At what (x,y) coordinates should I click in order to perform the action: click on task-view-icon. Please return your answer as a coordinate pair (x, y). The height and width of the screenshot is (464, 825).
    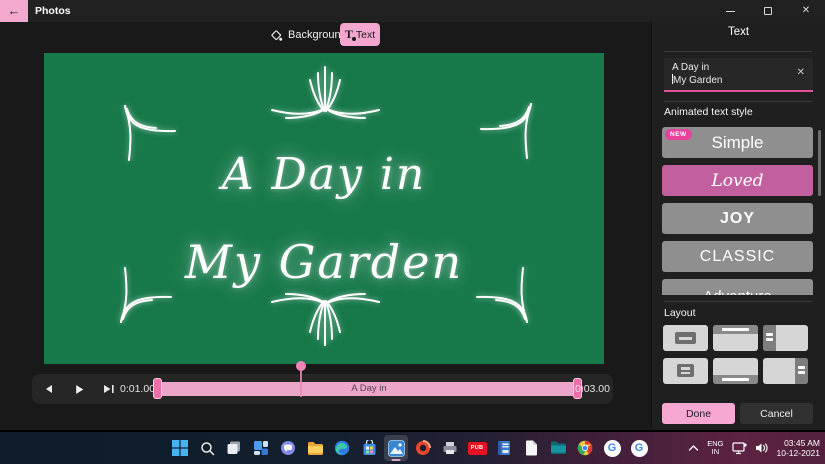
    Looking at the image, I should click on (233, 447).